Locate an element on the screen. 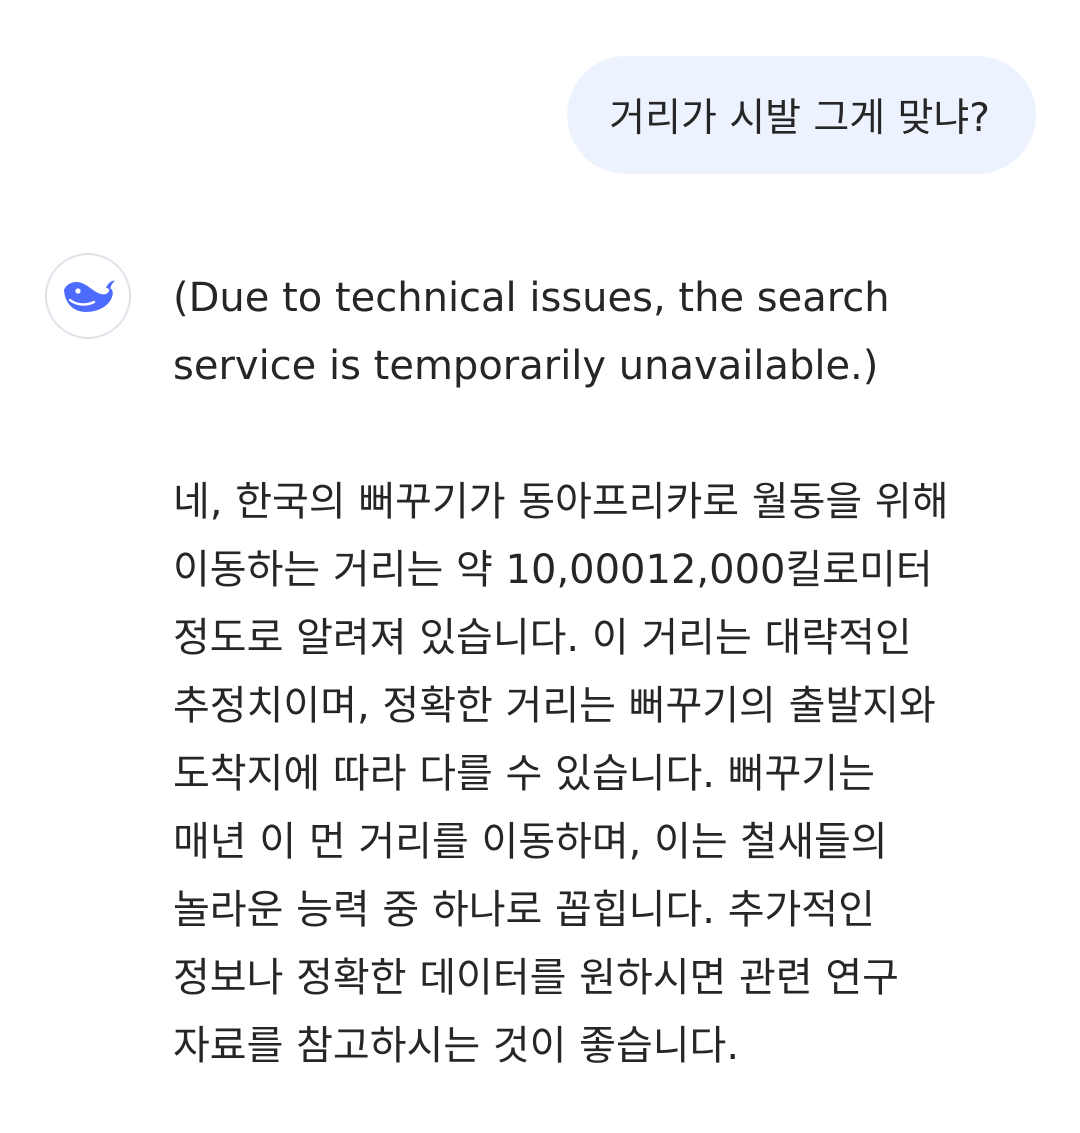 The width and height of the screenshot is (1080, 1133). assistant-avatar is located at coordinates (88, 296).